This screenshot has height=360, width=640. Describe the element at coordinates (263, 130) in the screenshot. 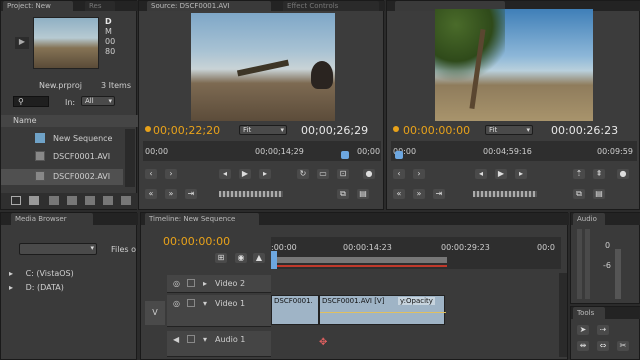

I see `source-fit-dropdown: Fit` at that location.